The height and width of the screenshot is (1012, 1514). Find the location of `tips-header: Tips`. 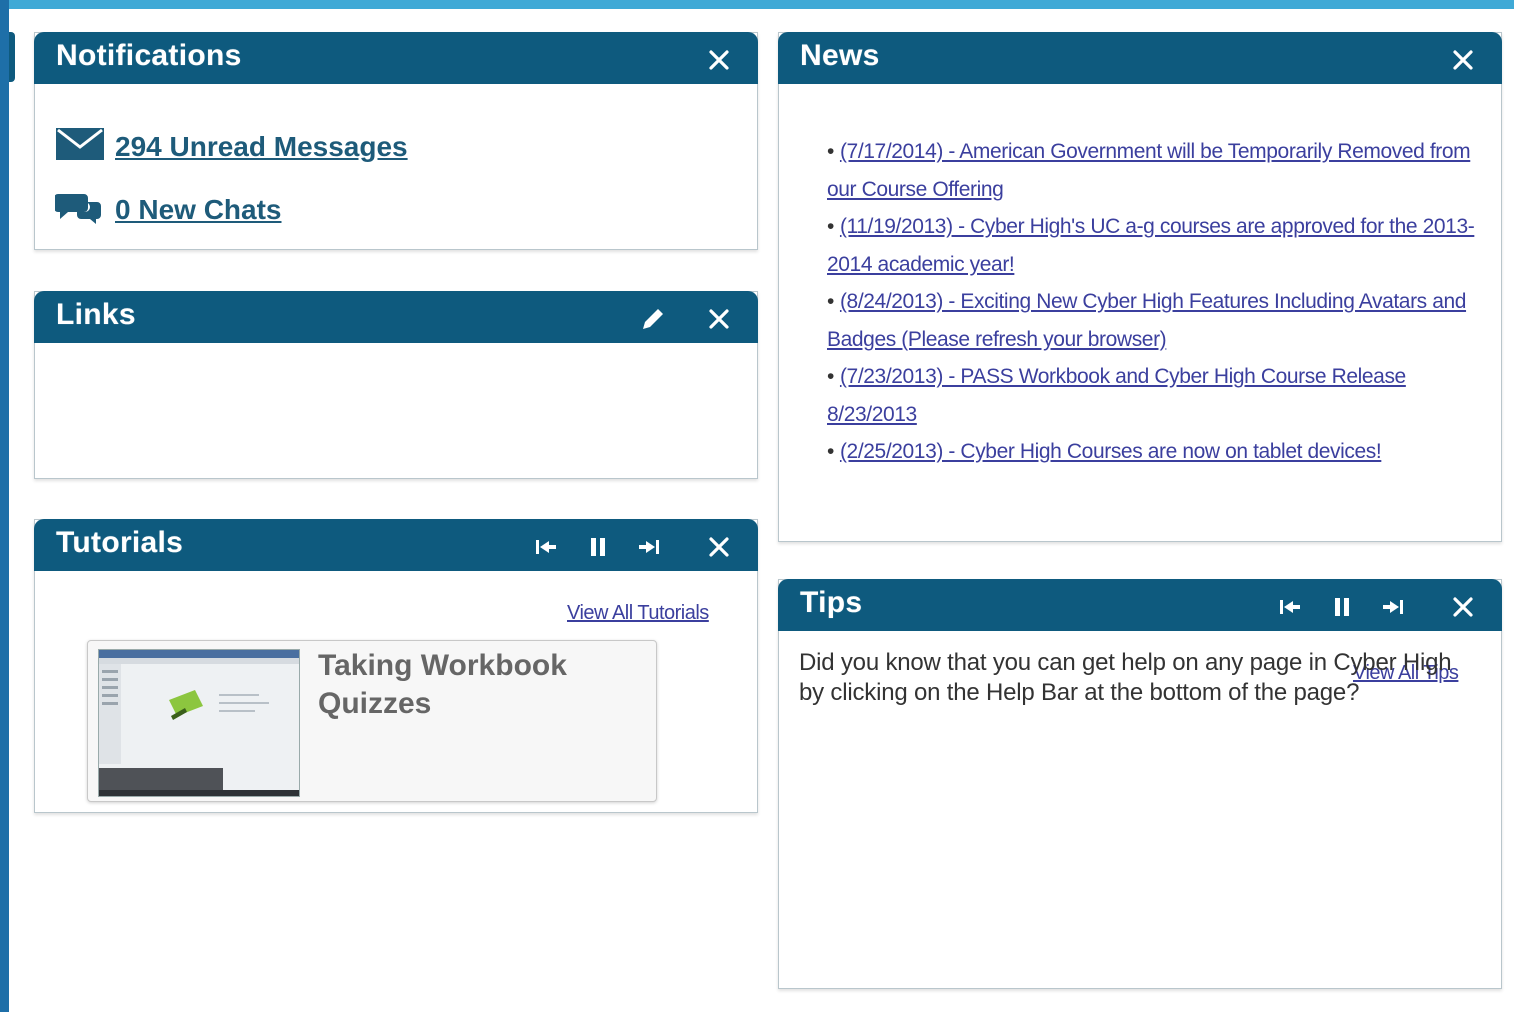

tips-header: Tips is located at coordinates (1140, 605).